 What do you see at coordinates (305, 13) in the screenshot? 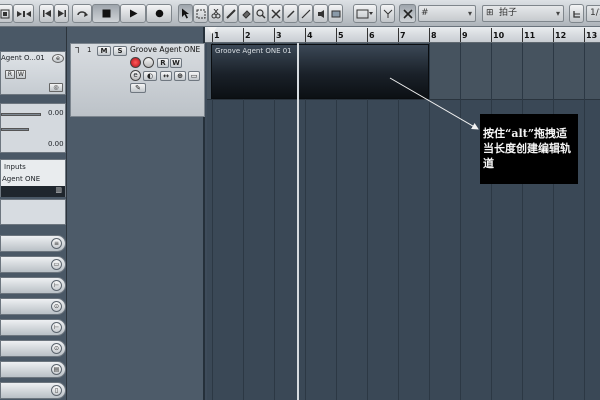
I see `line-tool-icon` at bounding box center [305, 13].